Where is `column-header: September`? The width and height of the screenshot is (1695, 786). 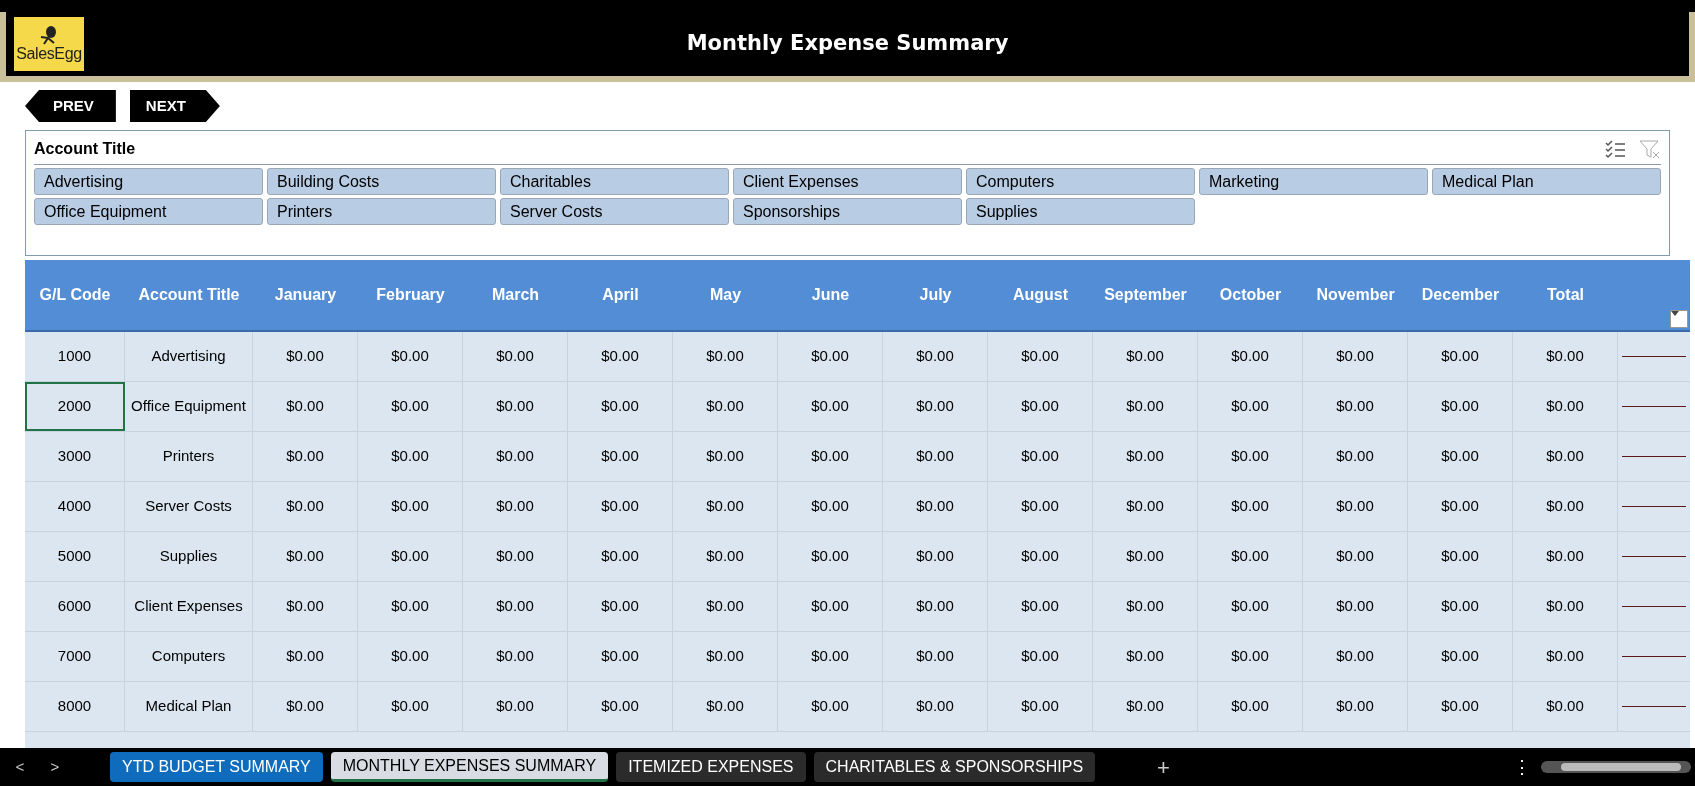 column-header: September is located at coordinates (1145, 295).